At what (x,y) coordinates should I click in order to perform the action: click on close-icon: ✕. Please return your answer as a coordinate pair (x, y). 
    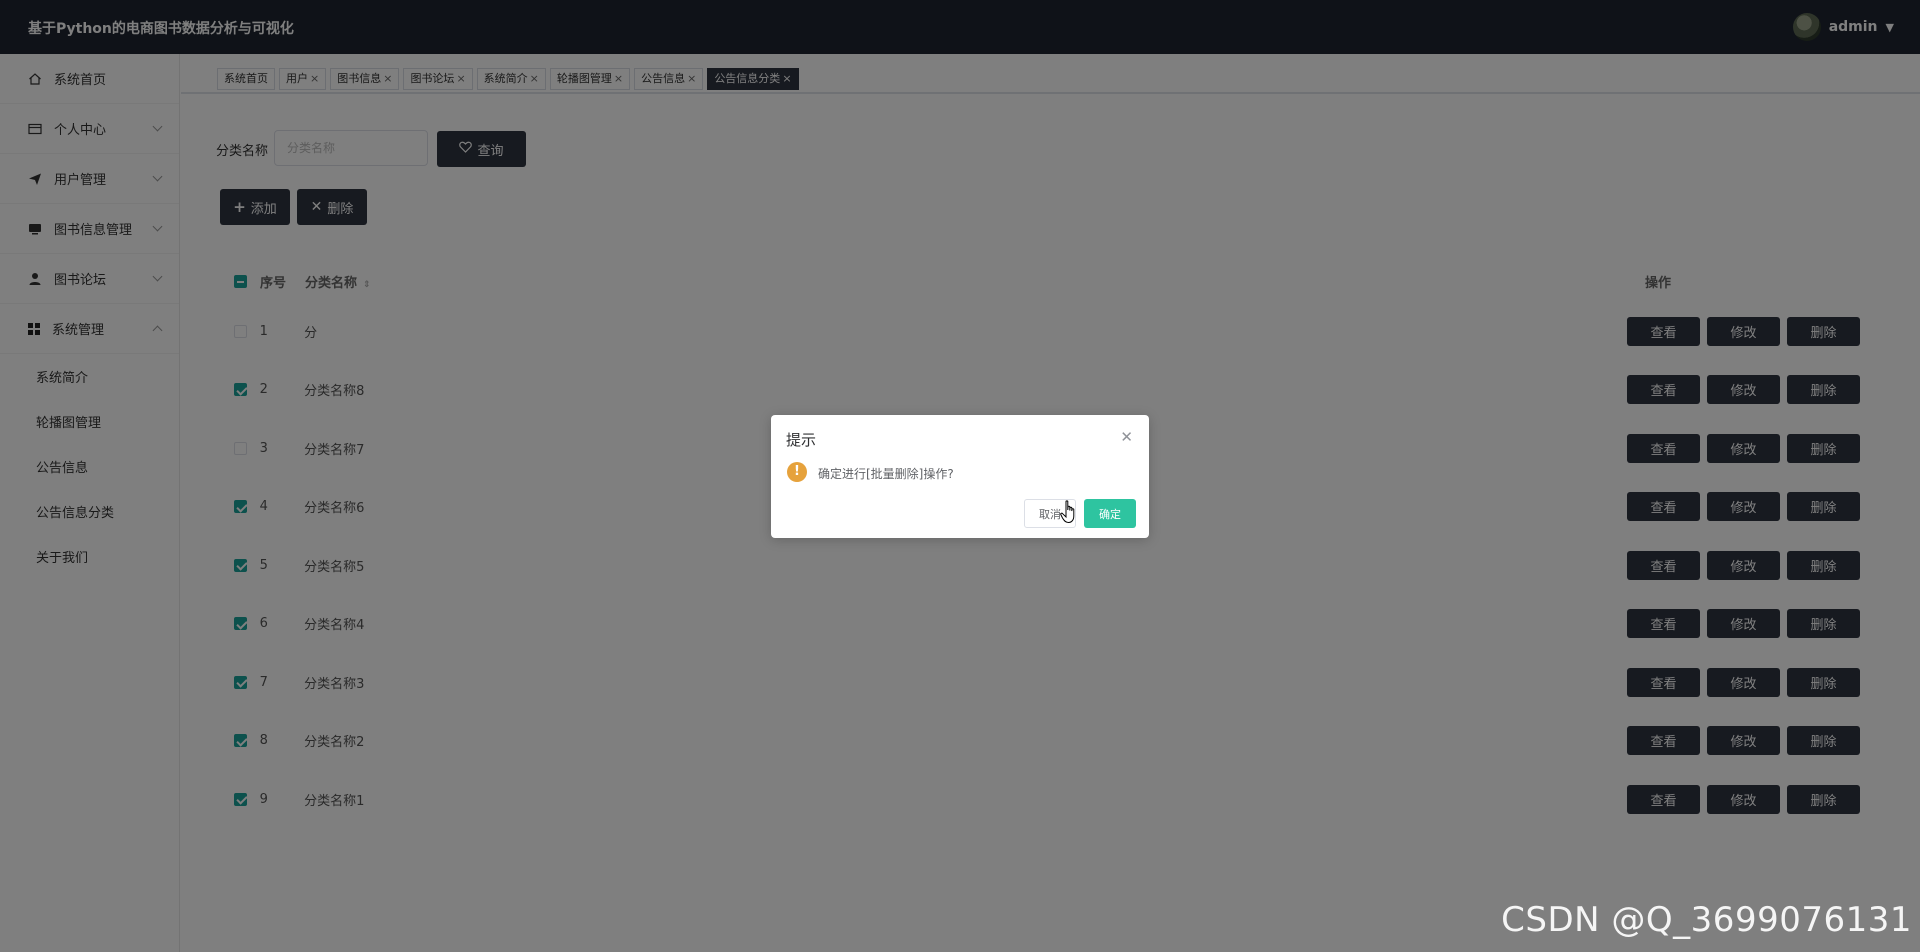
    Looking at the image, I should click on (1126, 437).